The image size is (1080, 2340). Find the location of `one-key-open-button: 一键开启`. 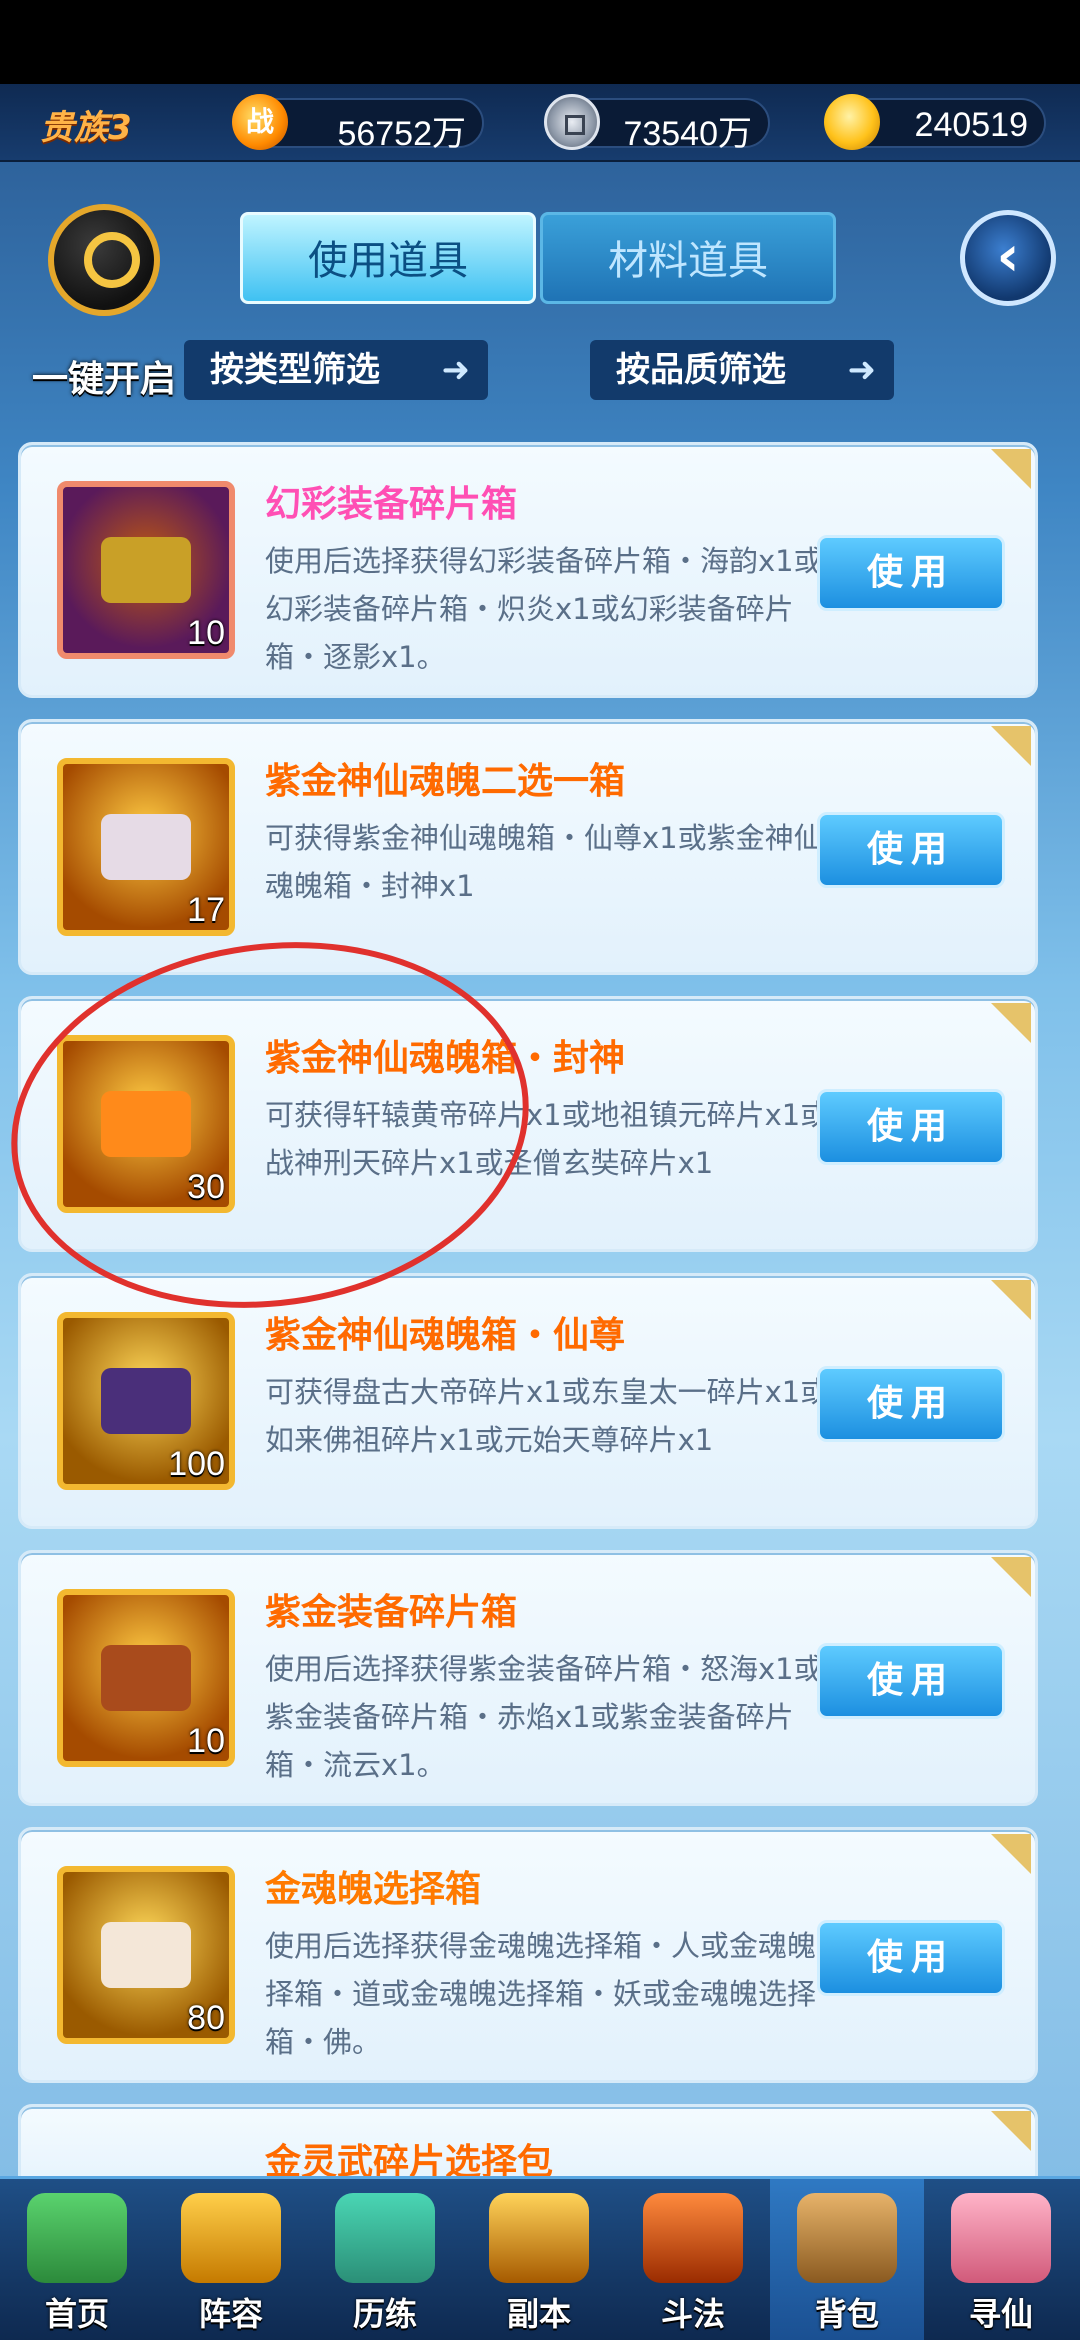

one-key-open-button: 一键开启 is located at coordinates (104, 304).